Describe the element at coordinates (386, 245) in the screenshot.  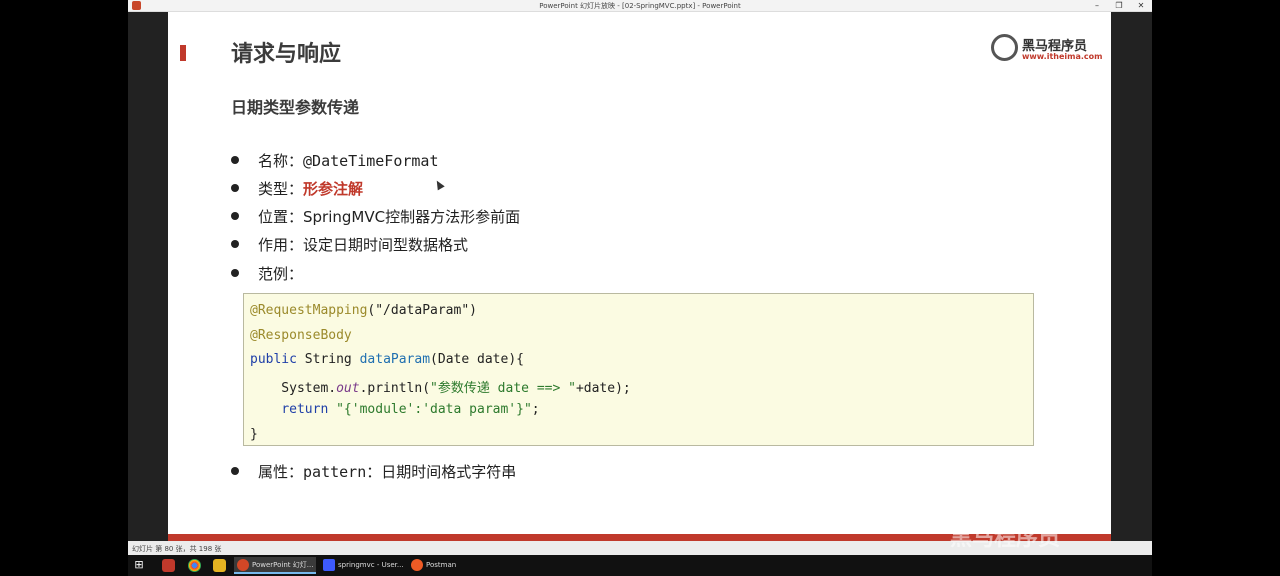
I see `bullet-value: 设定日期时间型数据格式` at that location.